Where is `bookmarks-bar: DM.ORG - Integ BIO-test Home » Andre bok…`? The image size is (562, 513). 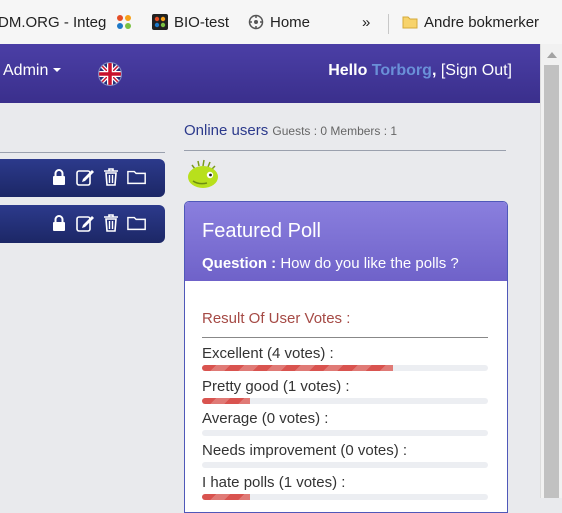
bookmarks-bar: DM.ORG - Integ BIO-test Home » Andre bok… is located at coordinates (281, 22).